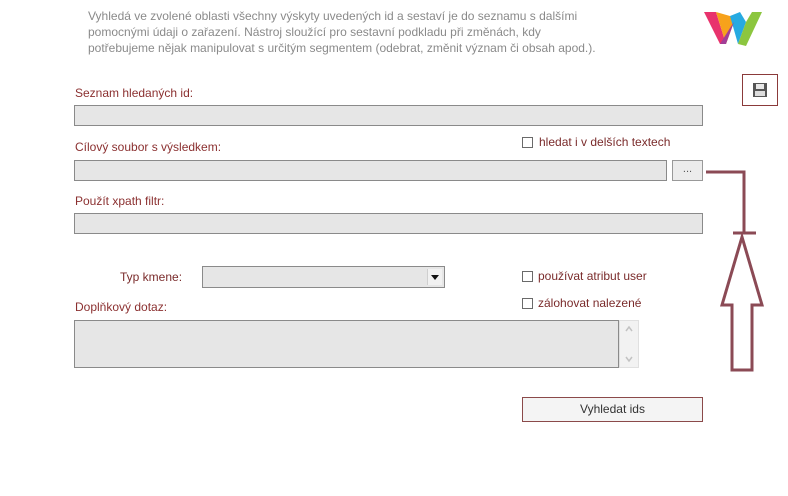 The width and height of the screenshot is (788, 496). Describe the element at coordinates (629, 344) in the screenshot. I see `textarea-scrollbar` at that location.